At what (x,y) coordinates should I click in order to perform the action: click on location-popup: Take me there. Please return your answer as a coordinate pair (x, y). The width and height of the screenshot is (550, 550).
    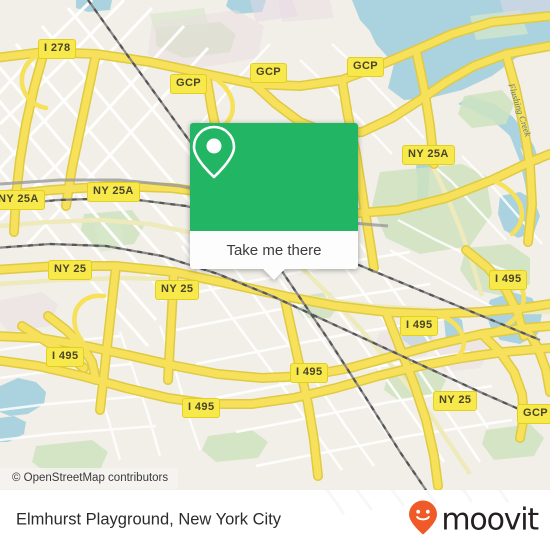
    Looking at the image, I should click on (274, 201).